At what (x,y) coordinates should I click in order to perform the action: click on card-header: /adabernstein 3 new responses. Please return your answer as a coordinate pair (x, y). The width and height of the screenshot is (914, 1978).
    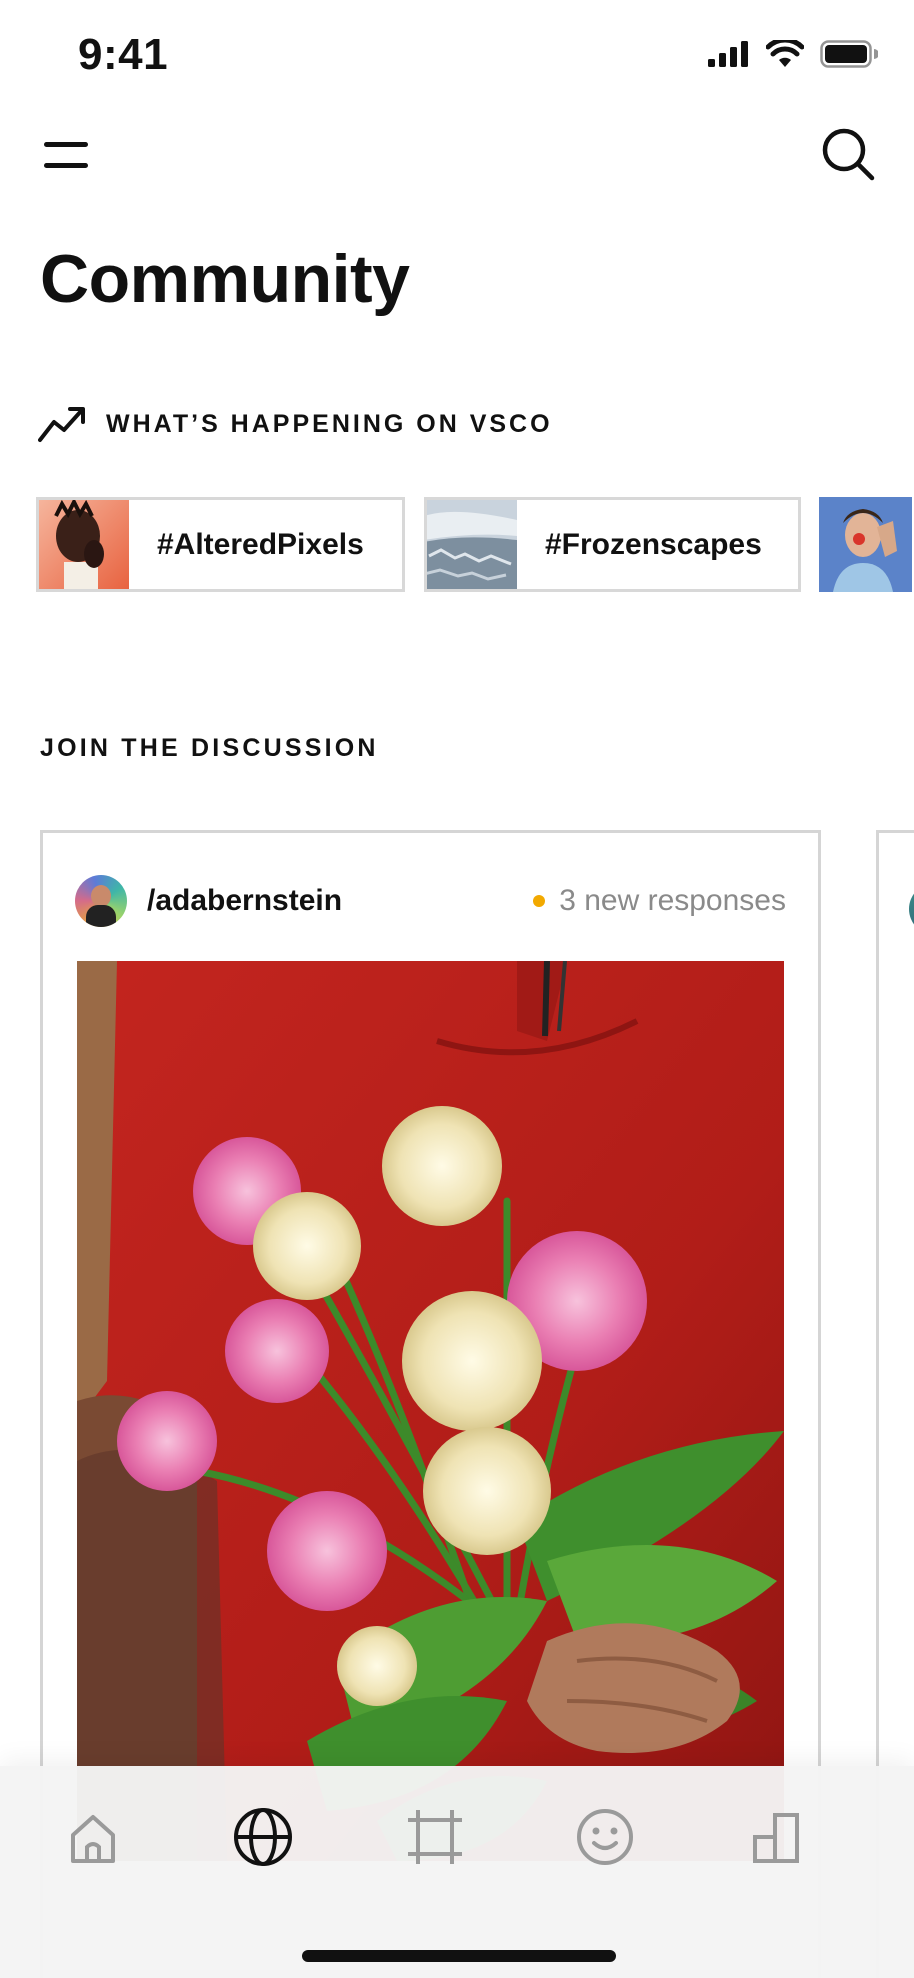
    Looking at the image, I should click on (430, 901).